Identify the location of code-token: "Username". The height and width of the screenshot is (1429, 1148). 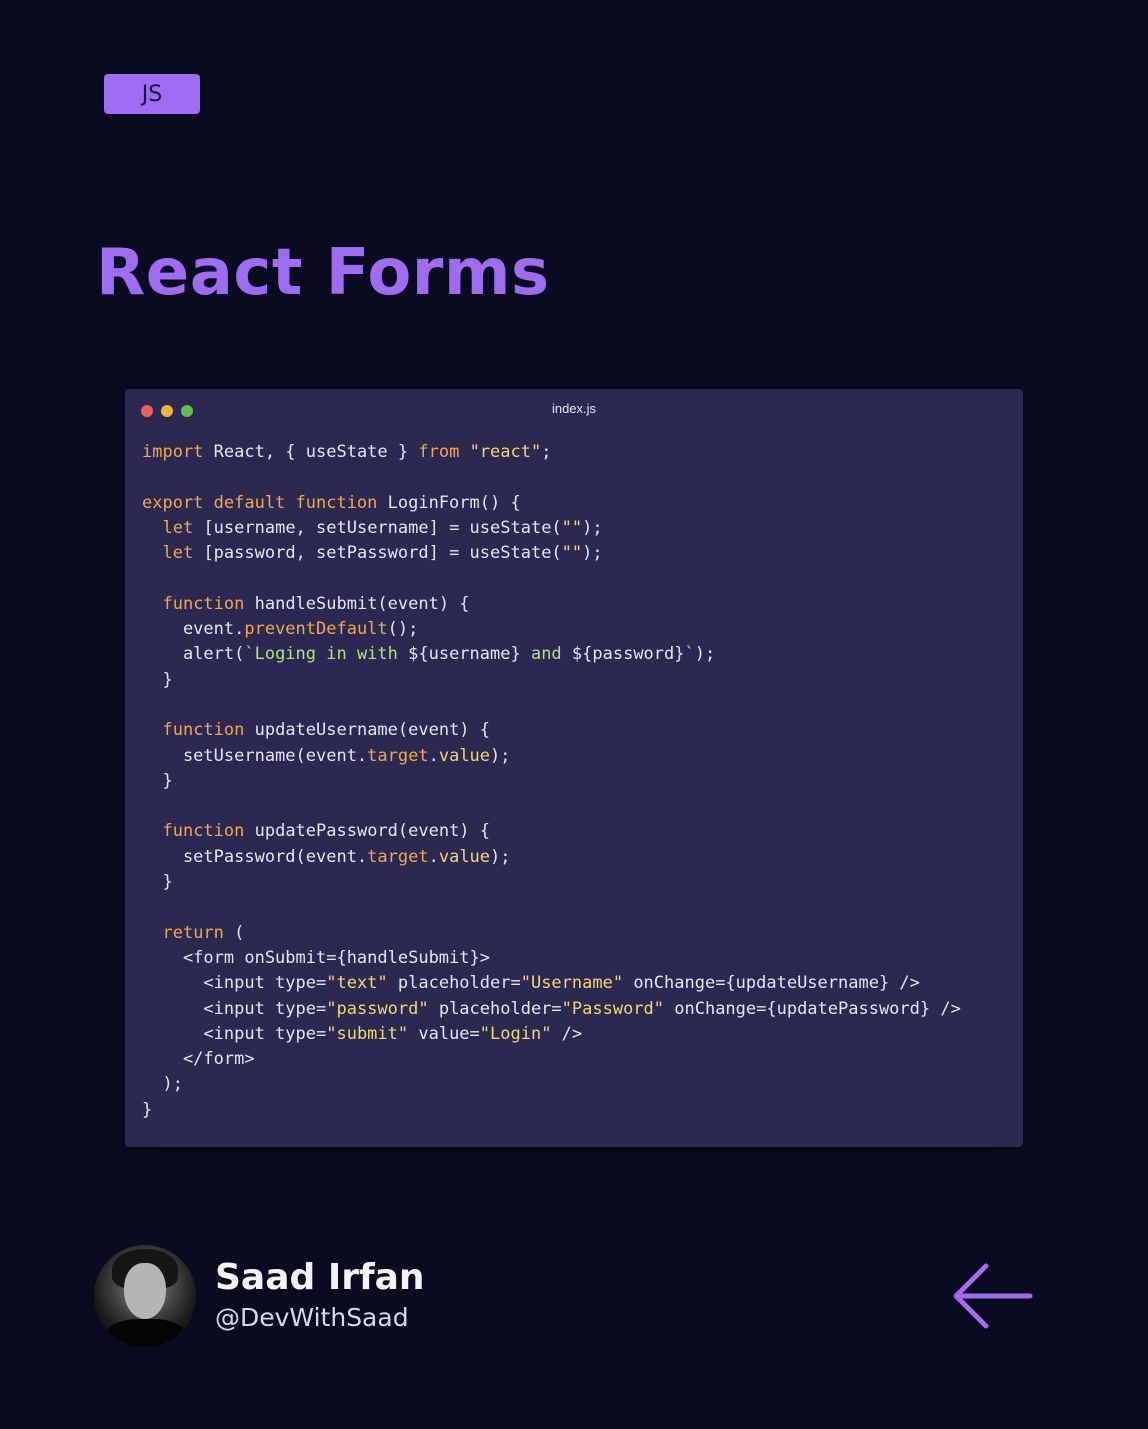
(572, 983).